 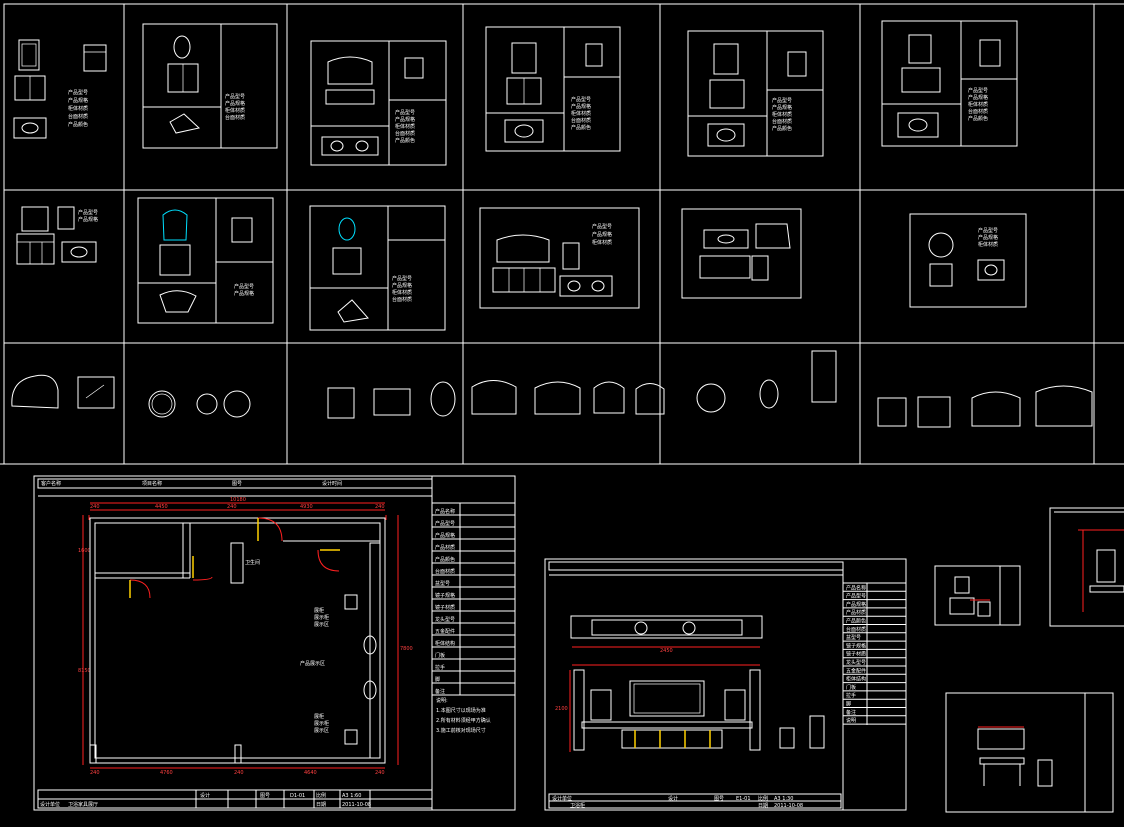 I want to click on plan-legend-label: 产品名称, so click(x=445, y=511).